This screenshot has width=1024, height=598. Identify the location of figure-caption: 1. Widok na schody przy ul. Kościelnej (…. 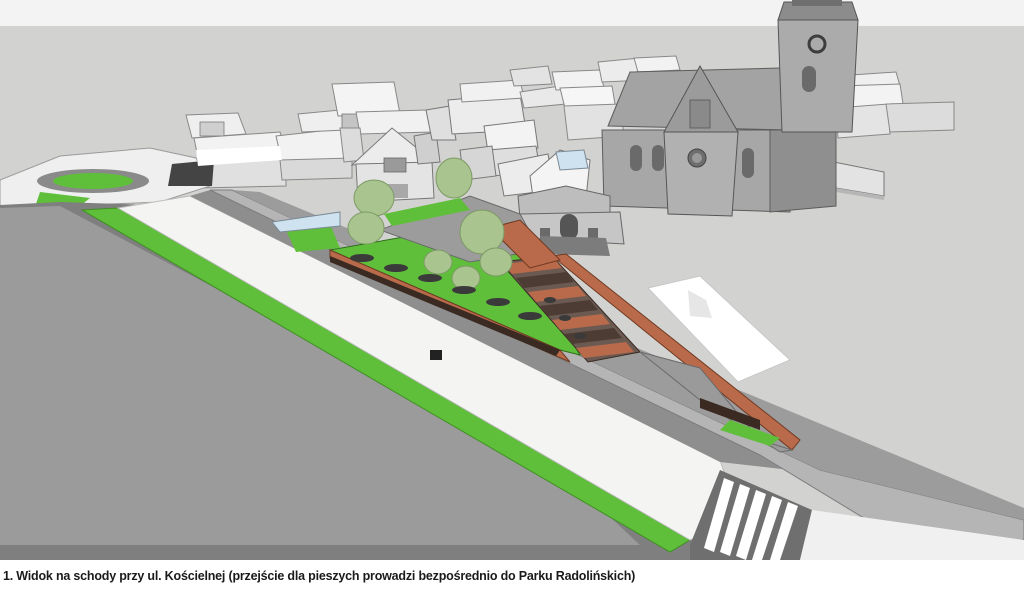
(319, 576).